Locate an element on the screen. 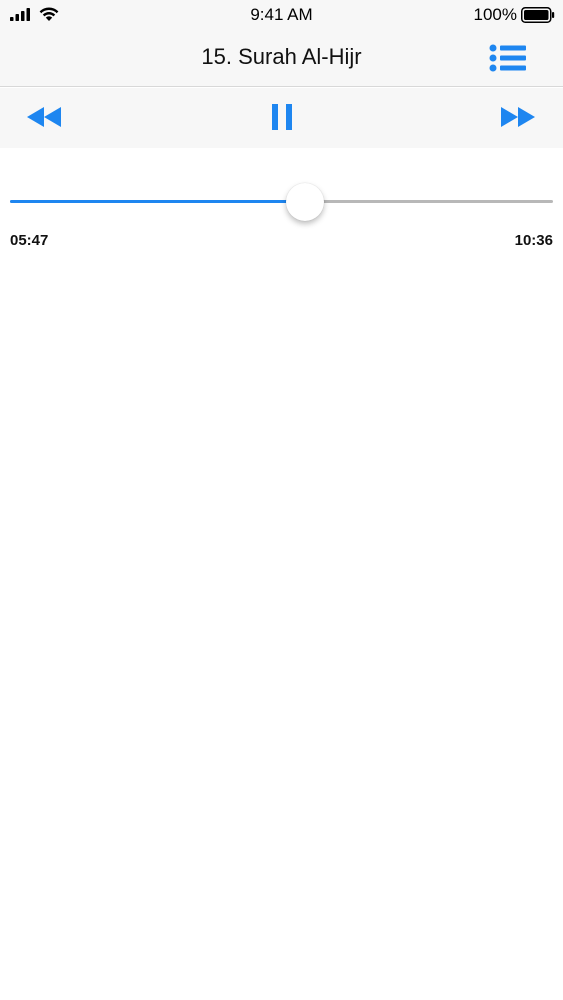  total-duration: 10:36 is located at coordinates (533, 240).